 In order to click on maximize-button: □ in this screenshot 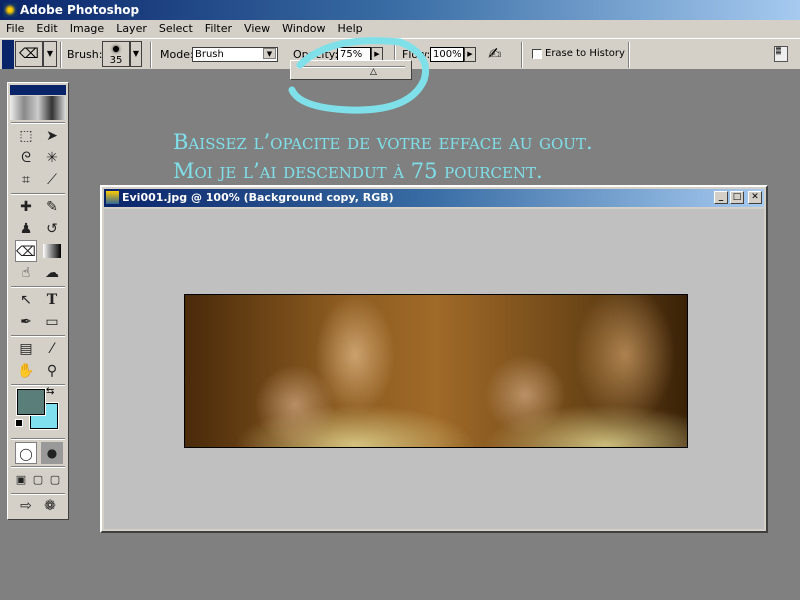, I will do `click(737, 197)`.